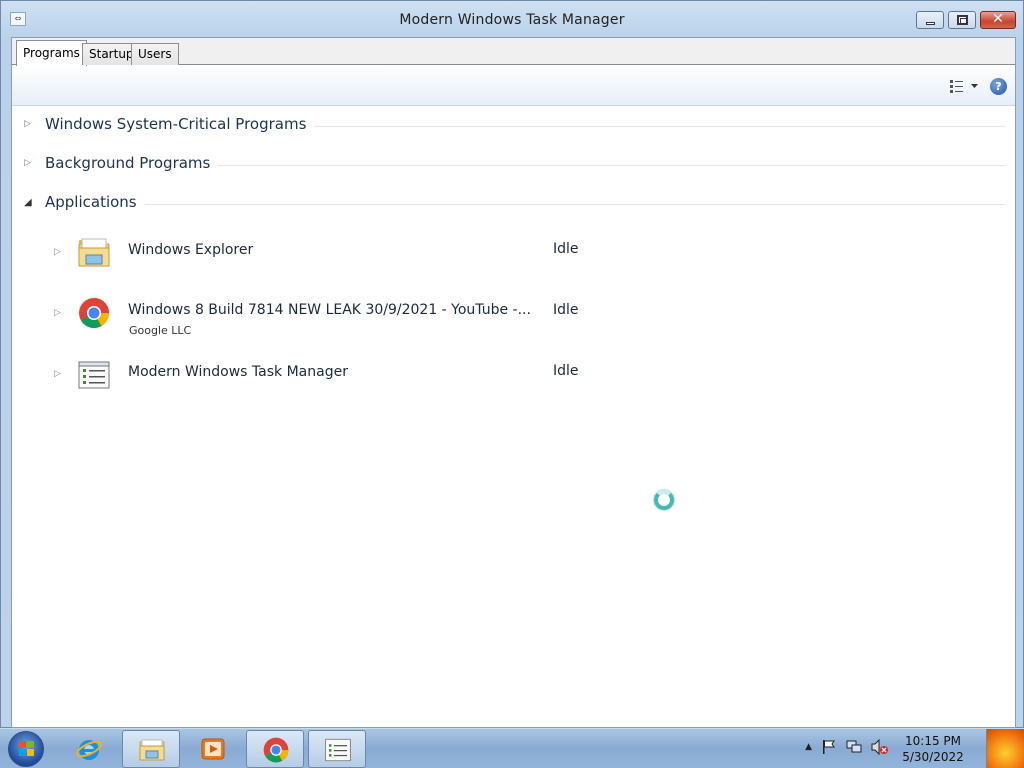  What do you see at coordinates (513, 86) in the screenshot?
I see `toolbar: ?` at bounding box center [513, 86].